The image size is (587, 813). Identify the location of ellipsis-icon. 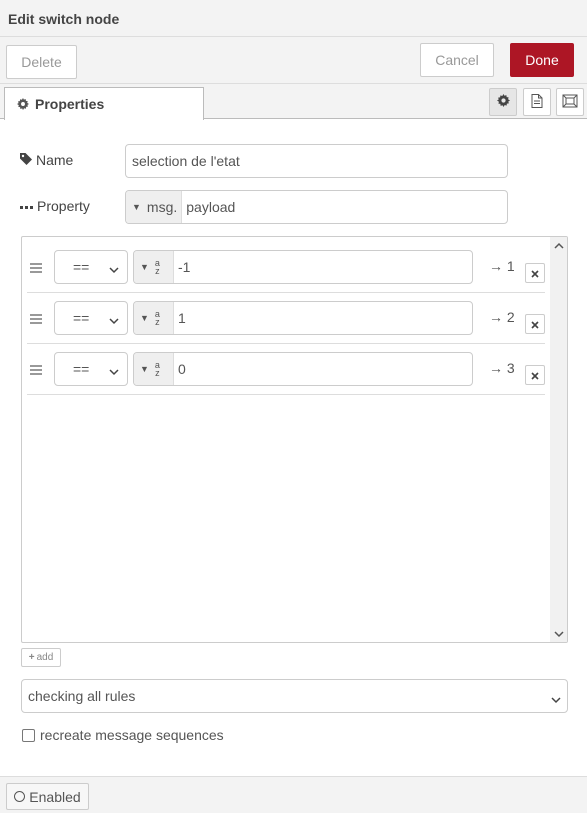
(28, 206).